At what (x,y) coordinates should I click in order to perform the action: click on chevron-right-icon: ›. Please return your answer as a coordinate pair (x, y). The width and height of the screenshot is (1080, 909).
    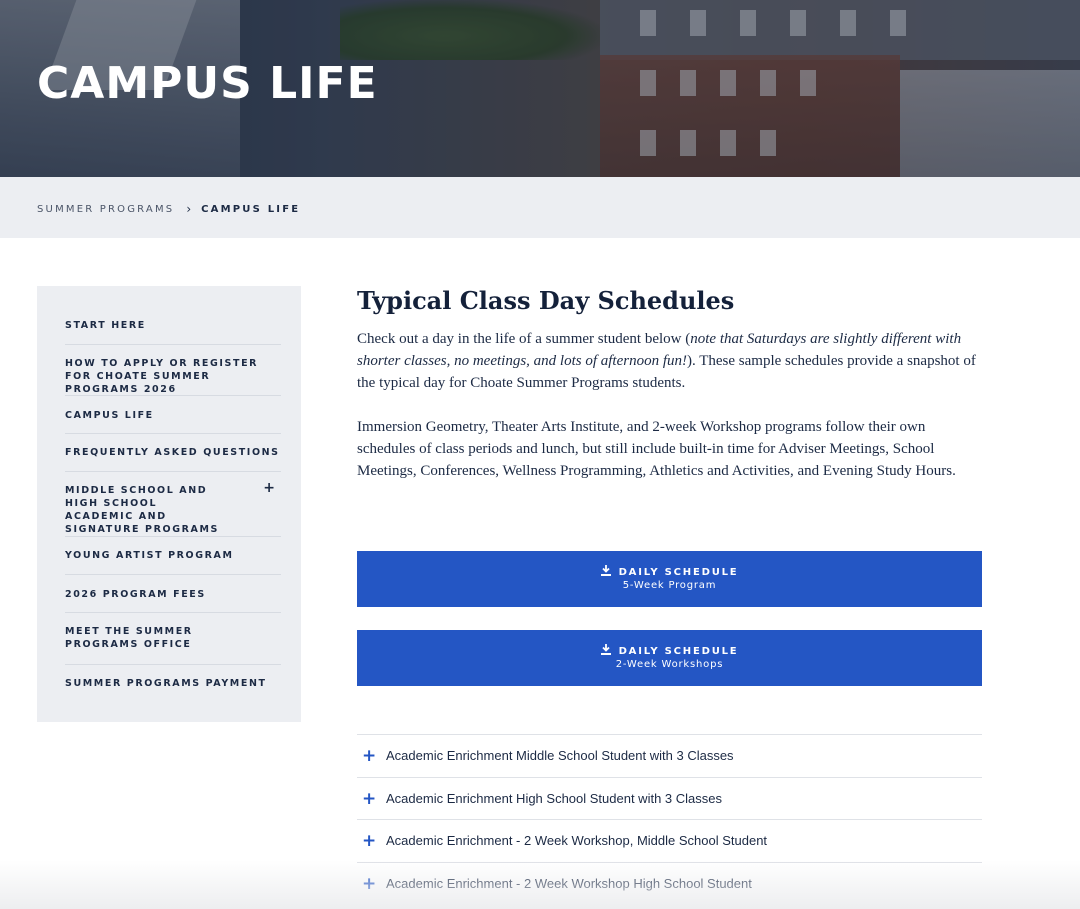
    Looking at the image, I should click on (189, 209).